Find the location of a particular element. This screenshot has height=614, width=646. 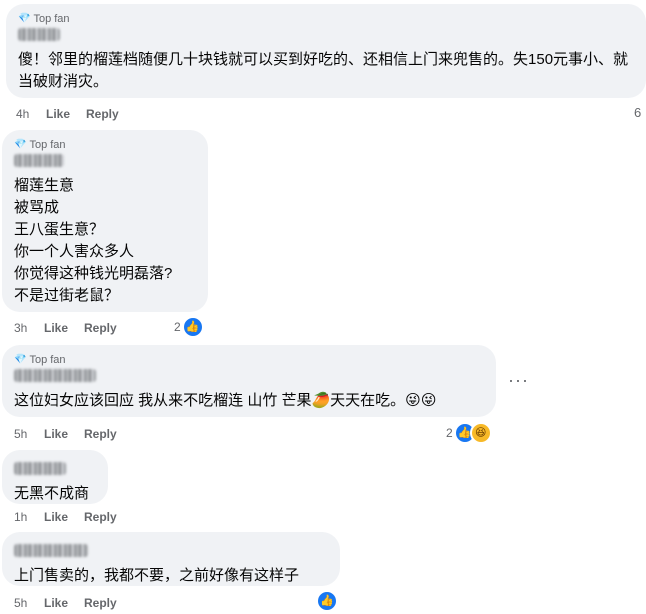

reaction-summary: 2 👍 😆 is located at coordinates (469, 433).